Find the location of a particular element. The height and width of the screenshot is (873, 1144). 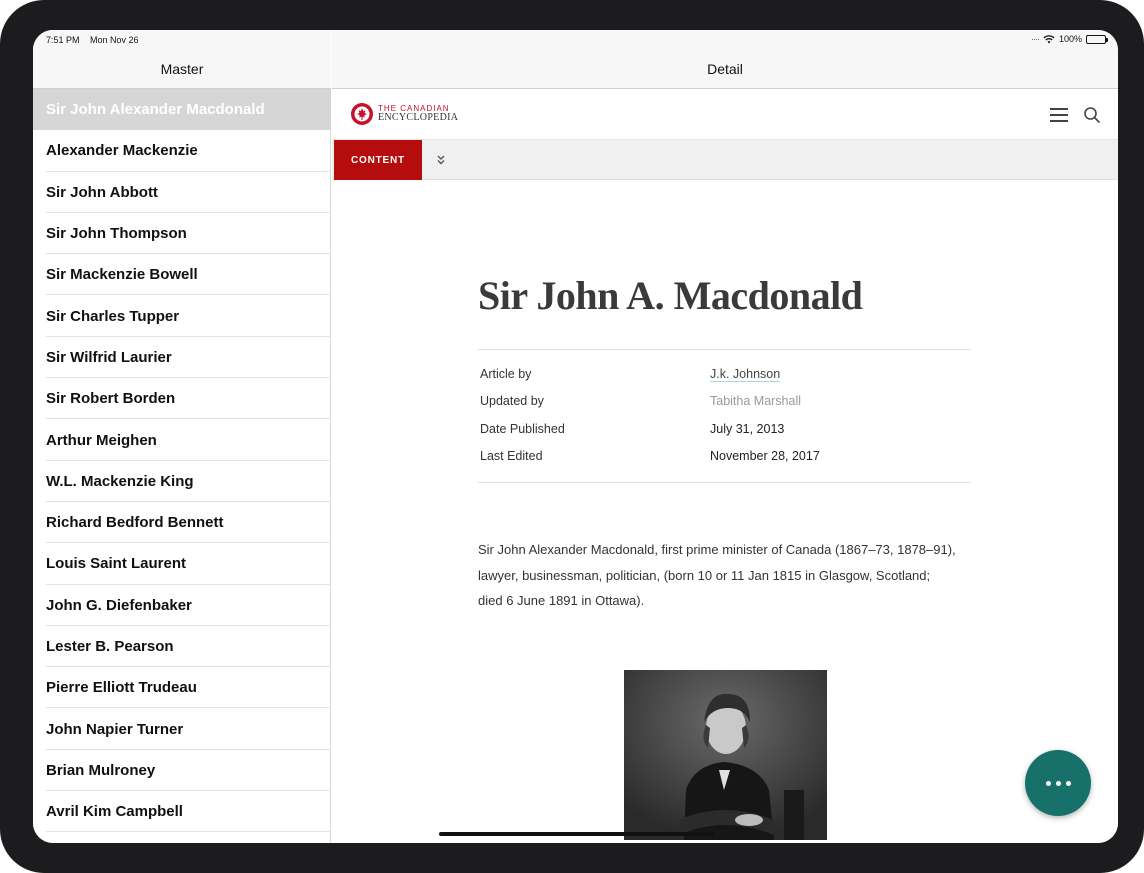

site-header: THE CANADIAN ENCYCLOPEDIA is located at coordinates (725, 114).